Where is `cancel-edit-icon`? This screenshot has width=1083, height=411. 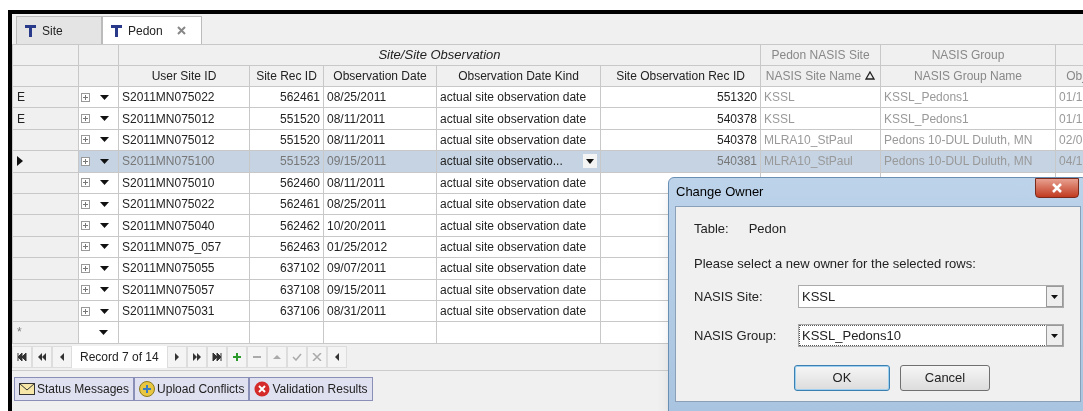
cancel-edit-icon is located at coordinates (316, 356).